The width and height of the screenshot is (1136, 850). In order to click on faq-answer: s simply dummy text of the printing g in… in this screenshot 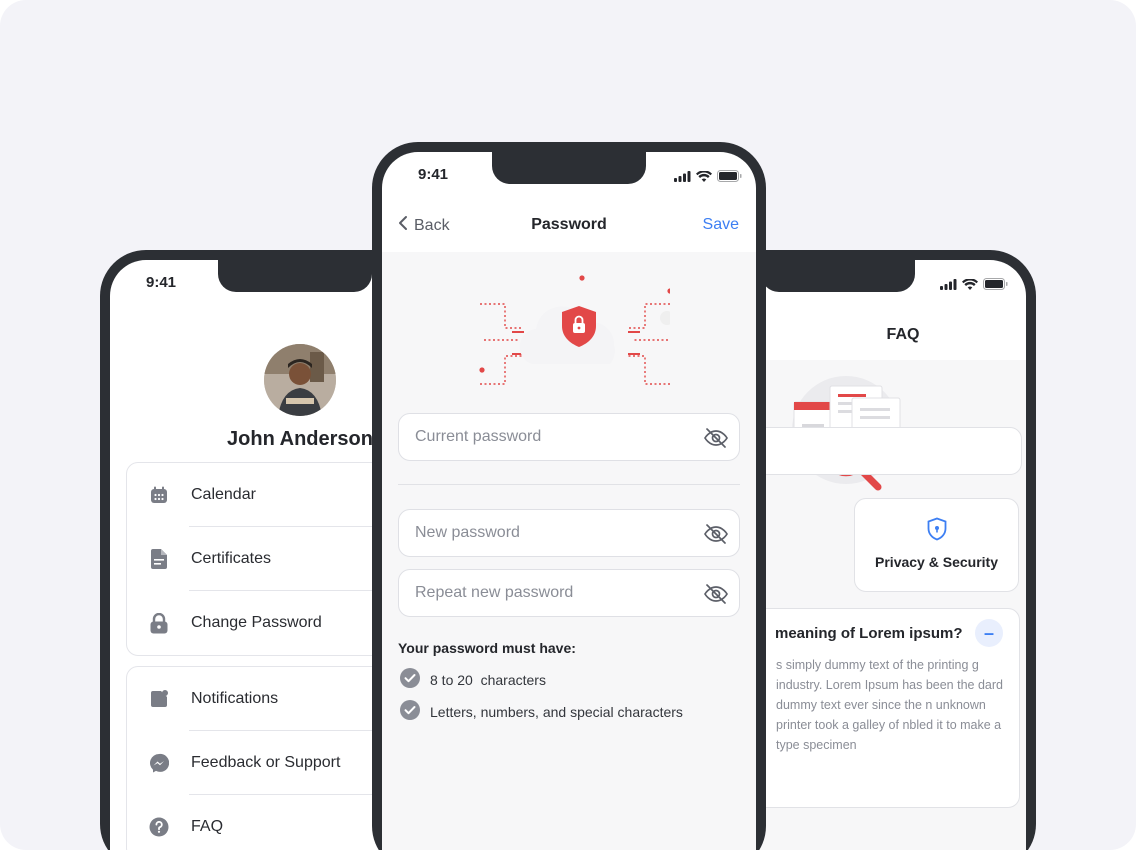, I will do `click(889, 705)`.